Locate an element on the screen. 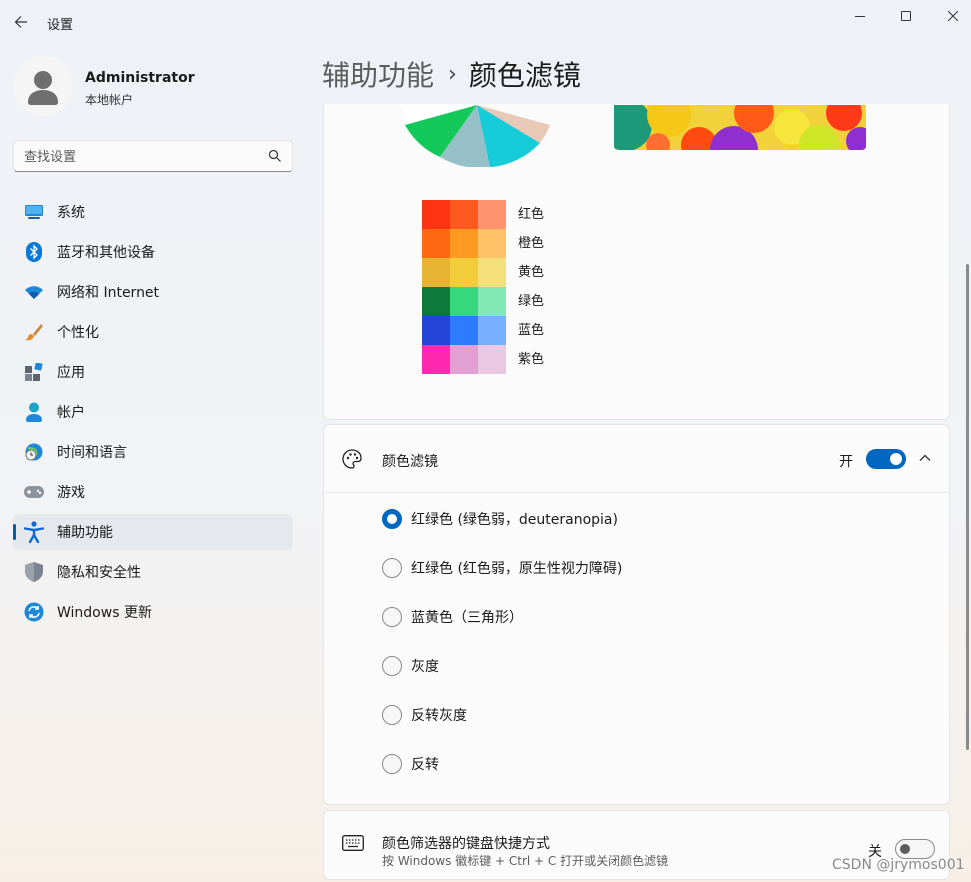  user-profile: Administrator 本地帐户 is located at coordinates (158, 86).